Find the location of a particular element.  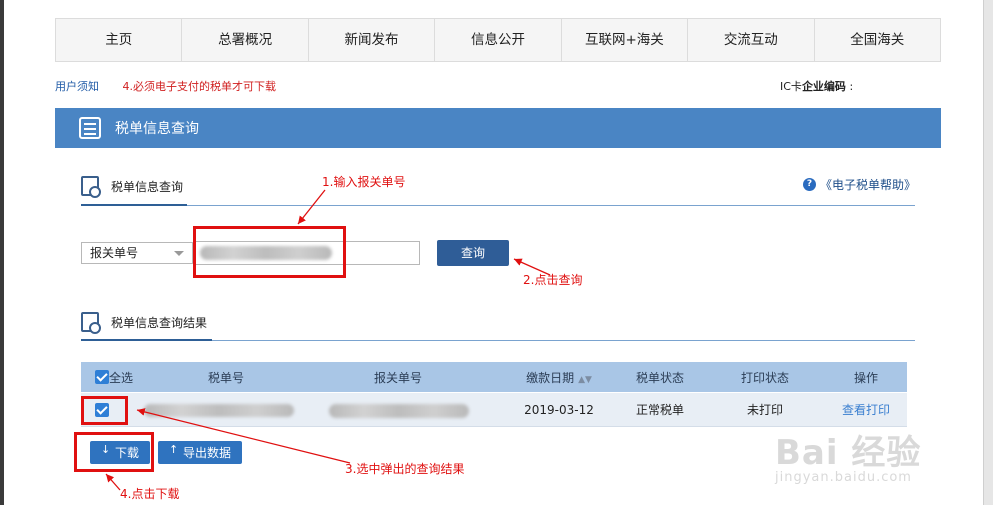

iccard-prefix: IC卡 is located at coordinates (791, 86).